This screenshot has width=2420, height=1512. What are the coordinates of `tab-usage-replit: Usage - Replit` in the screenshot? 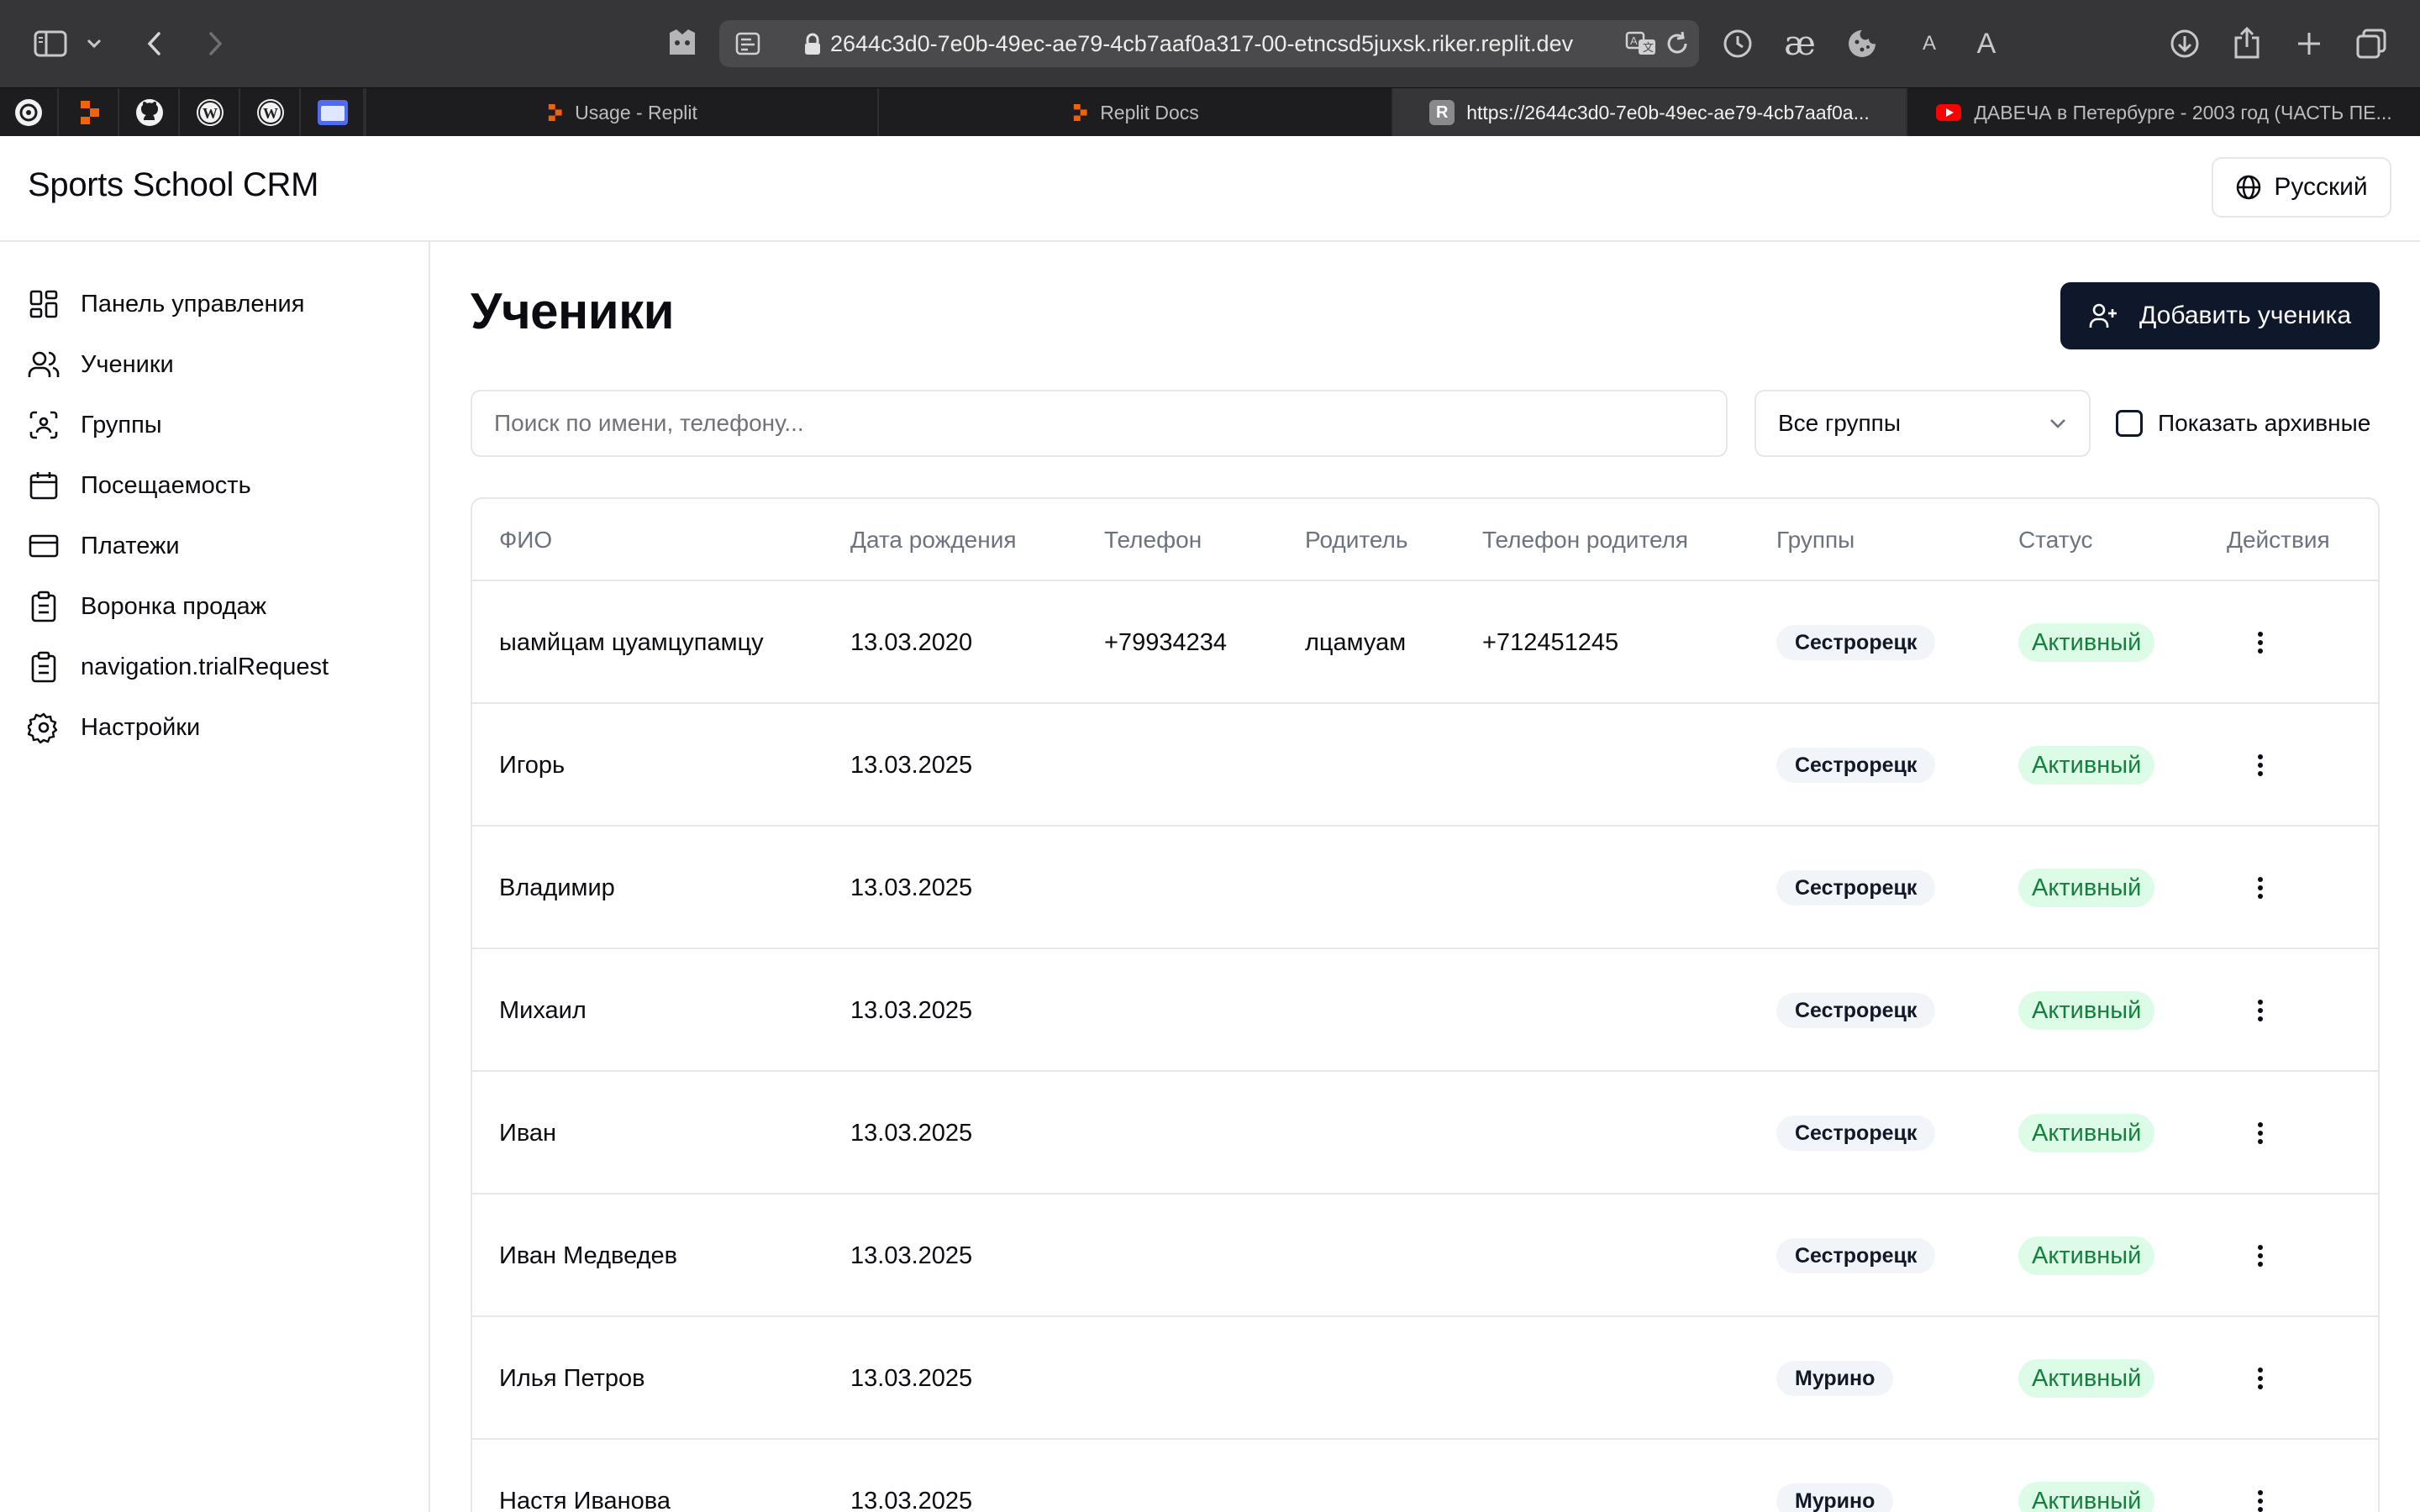 It's located at (621, 112).